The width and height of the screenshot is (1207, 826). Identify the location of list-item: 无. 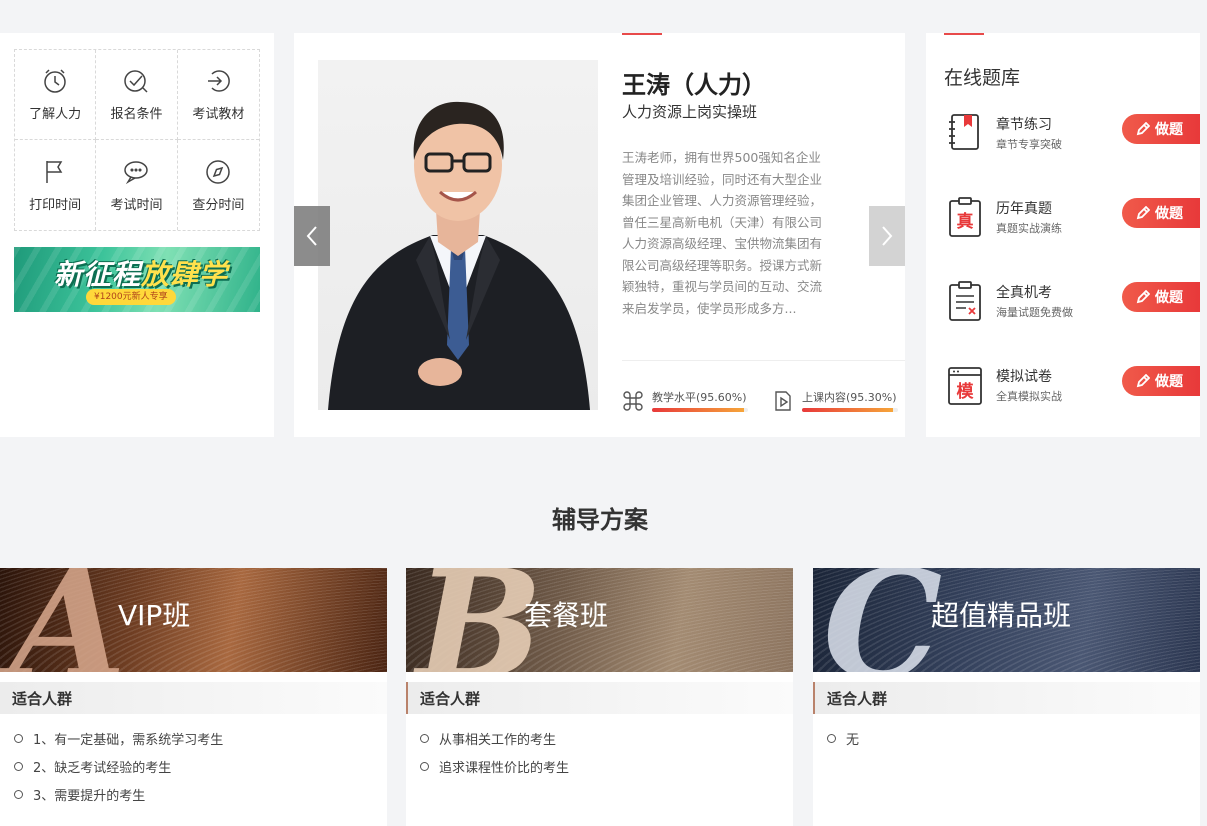
(1013, 738).